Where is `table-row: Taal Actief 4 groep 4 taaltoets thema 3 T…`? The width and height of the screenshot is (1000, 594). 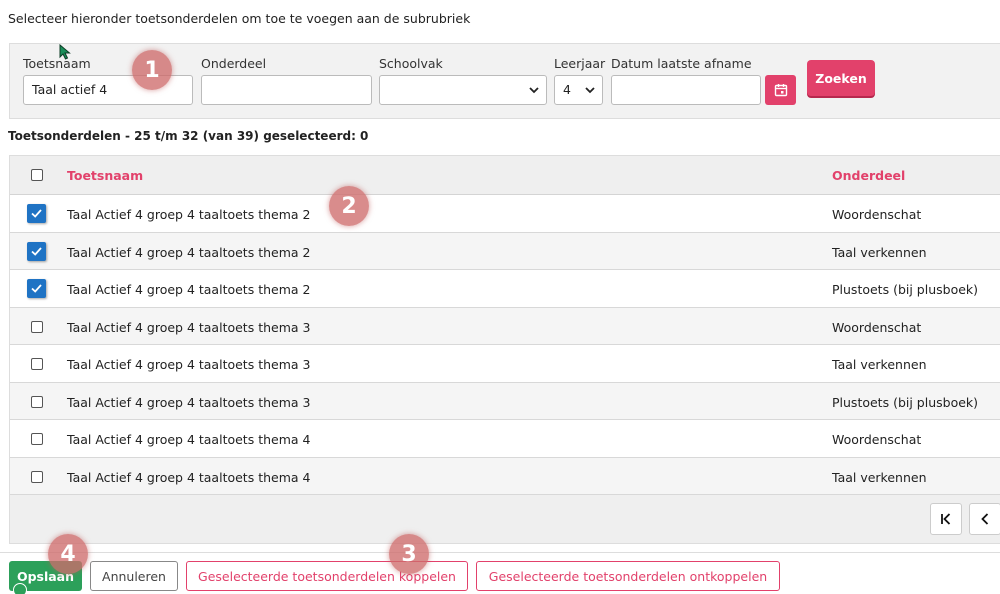 table-row: Taal Actief 4 groep 4 taaltoets thema 3 T… is located at coordinates (505, 364).